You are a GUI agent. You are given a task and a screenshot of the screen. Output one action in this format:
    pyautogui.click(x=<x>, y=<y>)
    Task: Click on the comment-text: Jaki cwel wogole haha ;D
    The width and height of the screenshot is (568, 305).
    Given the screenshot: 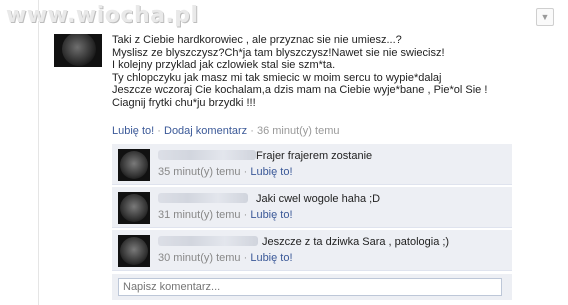 What is the action you would take?
    pyautogui.click(x=318, y=199)
    